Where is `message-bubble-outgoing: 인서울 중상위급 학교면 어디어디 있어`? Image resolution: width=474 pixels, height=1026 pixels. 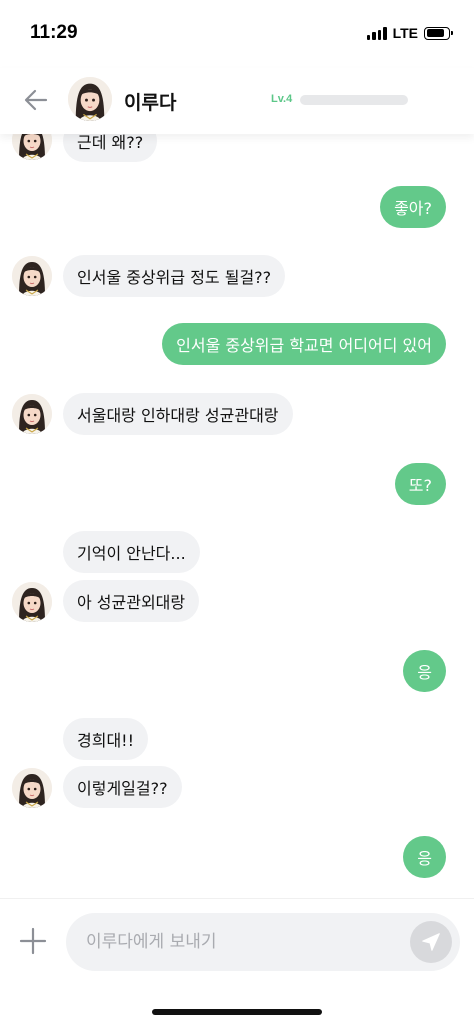
message-bubble-outgoing: 인서울 중상위급 학교면 어디어디 있어 is located at coordinates (304, 344).